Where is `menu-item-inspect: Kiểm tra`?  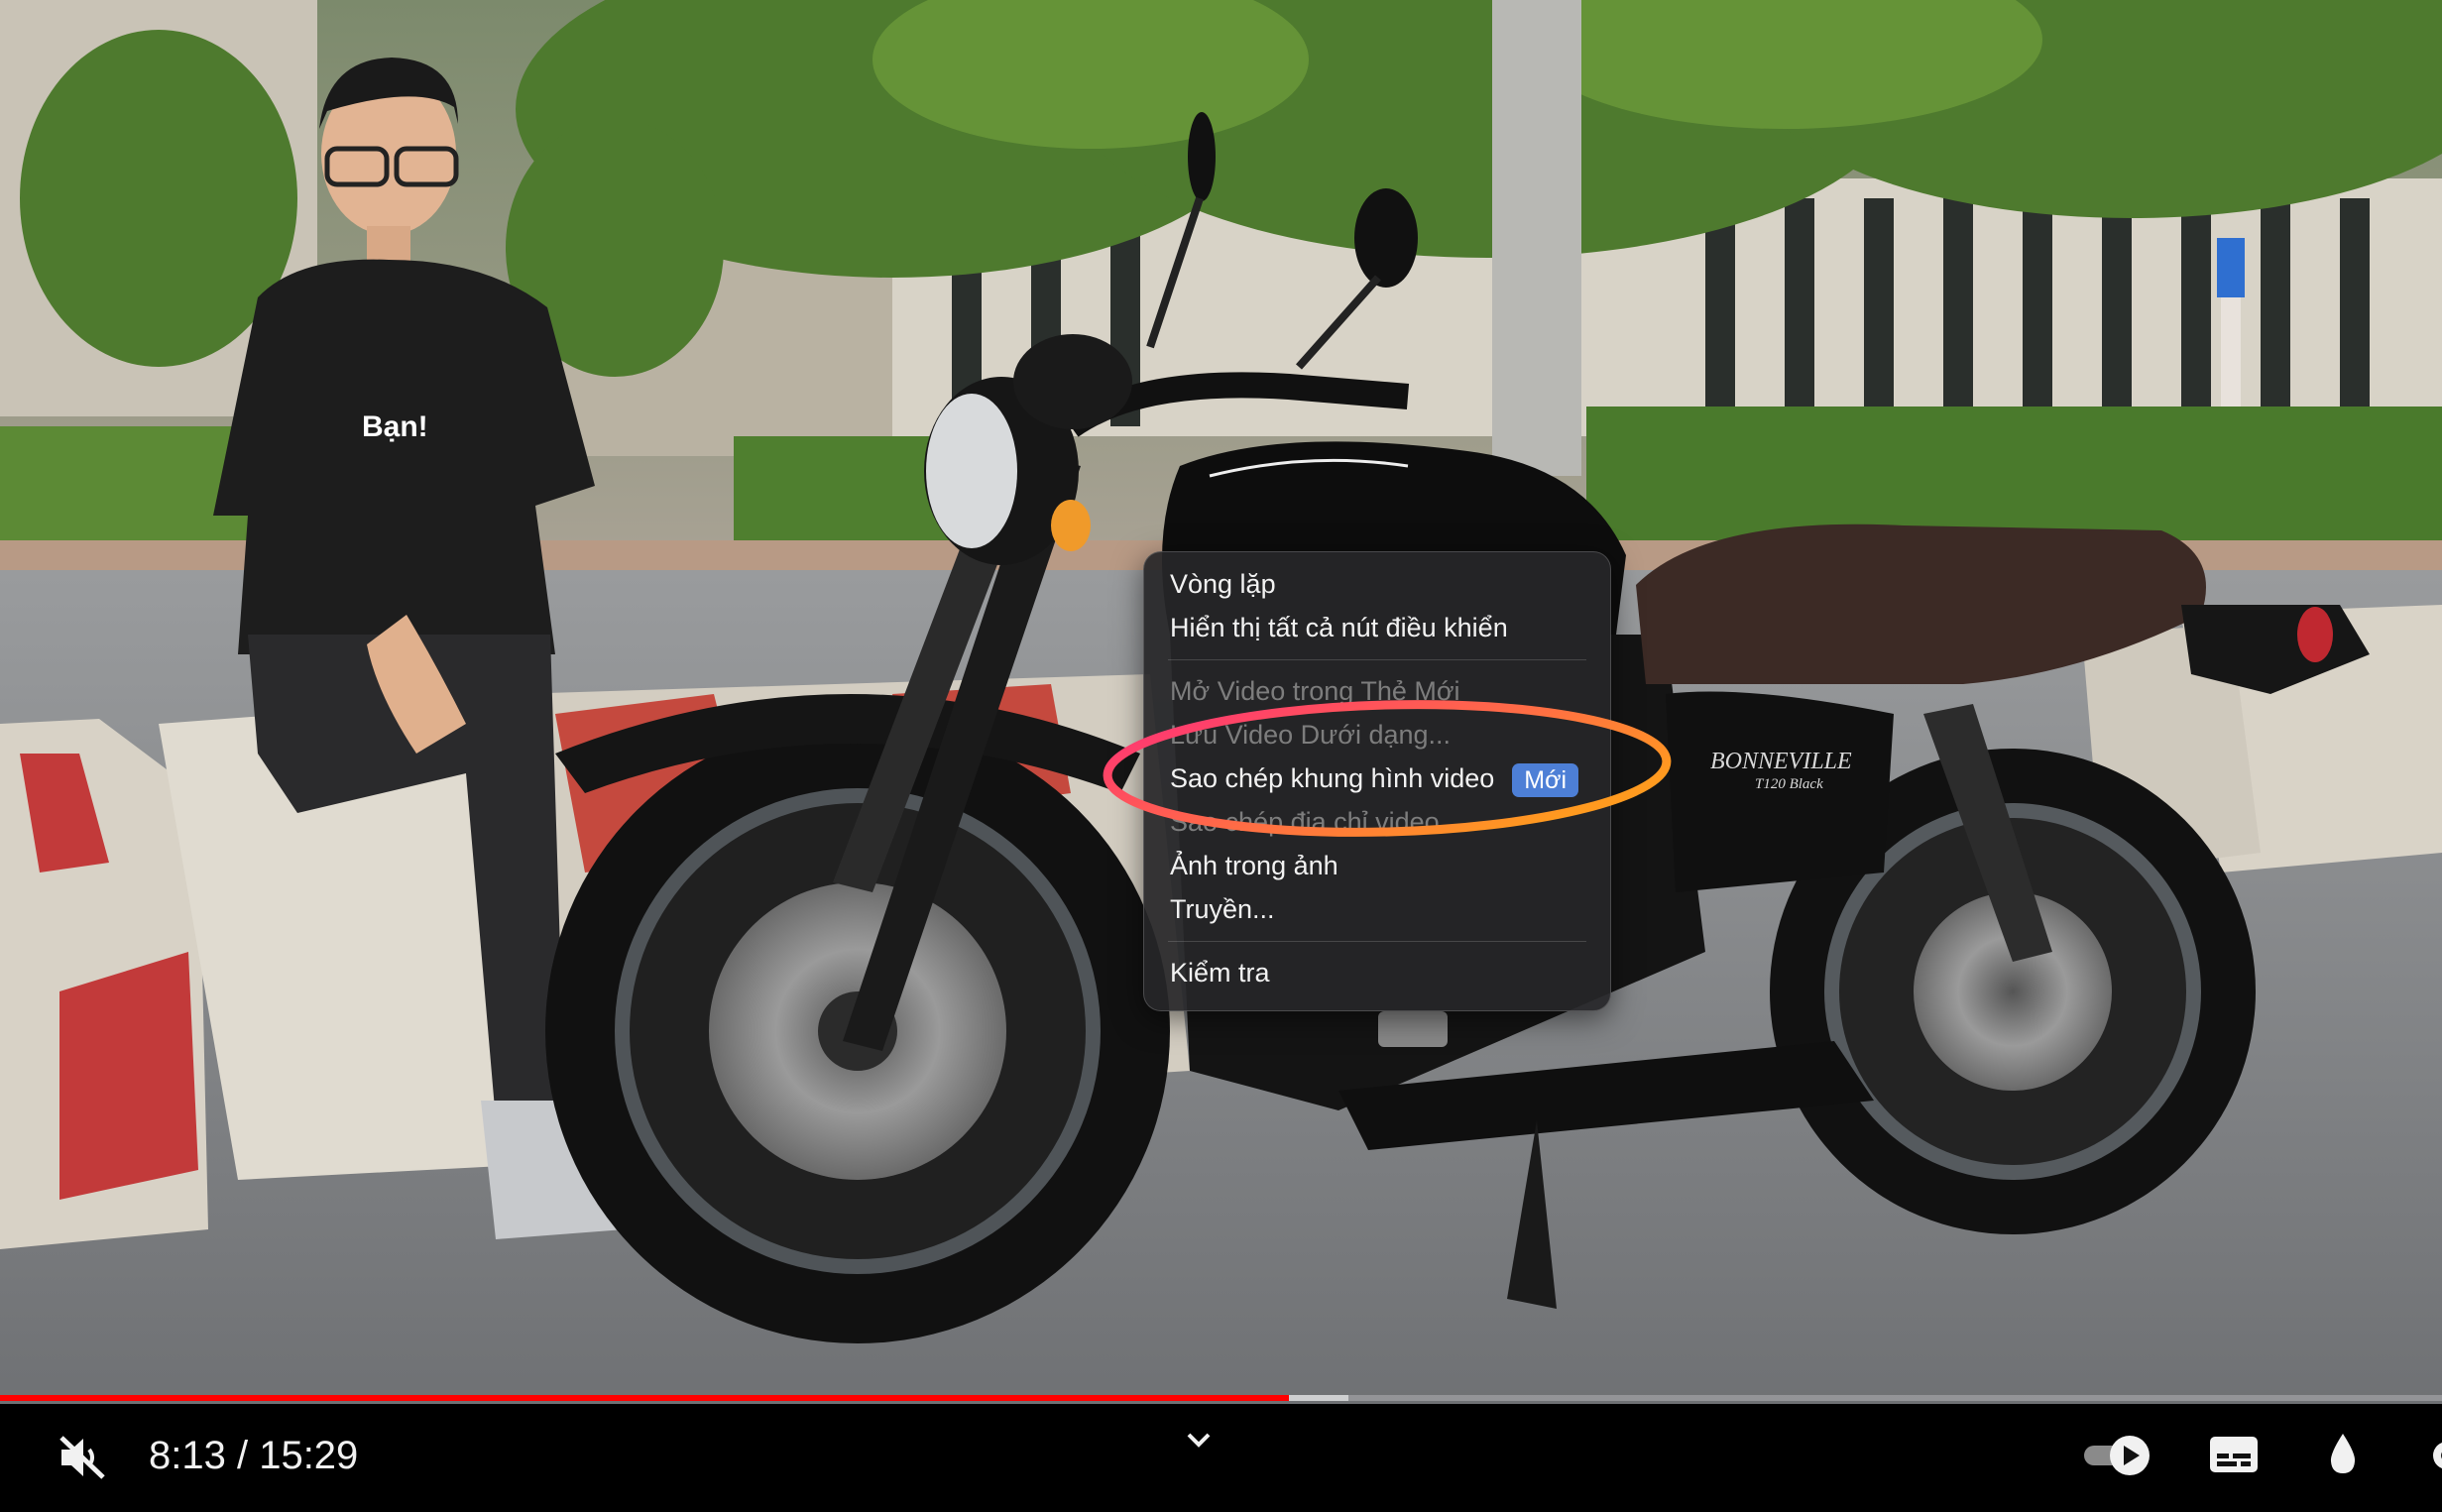
menu-item-inspect: Kiểm tra is located at coordinates (1220, 972).